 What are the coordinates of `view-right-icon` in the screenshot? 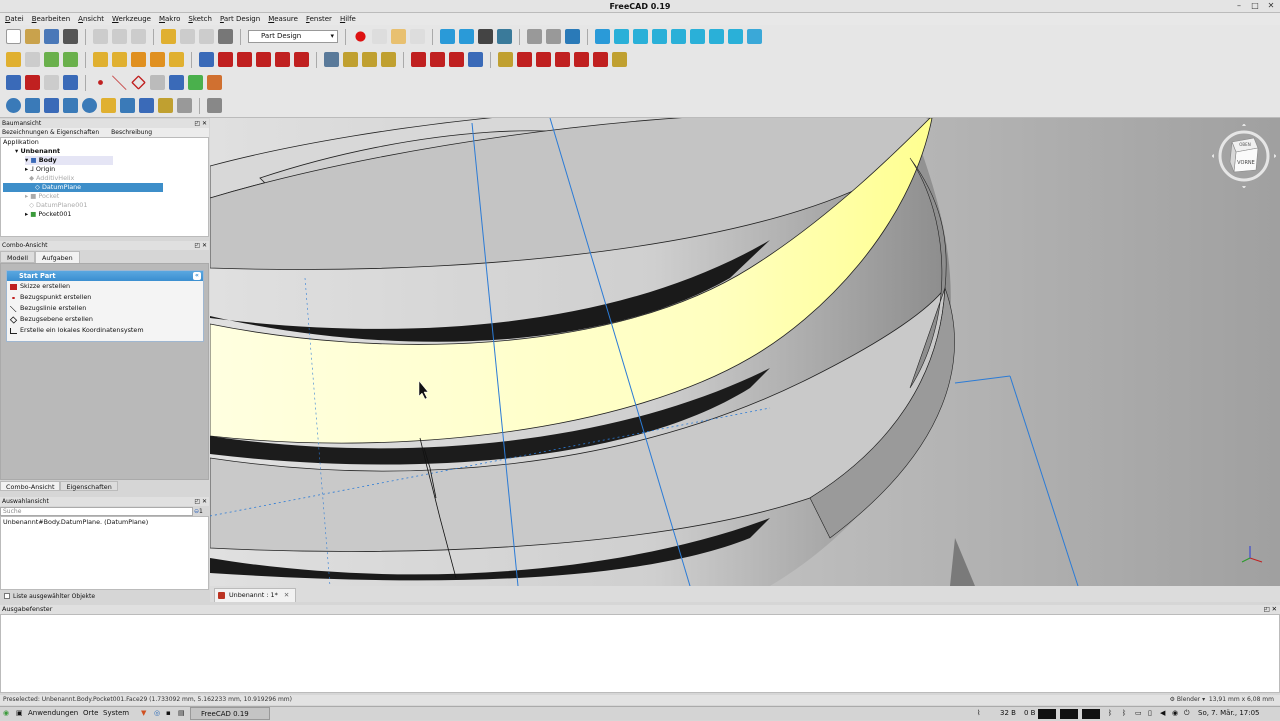 It's located at (678, 36).